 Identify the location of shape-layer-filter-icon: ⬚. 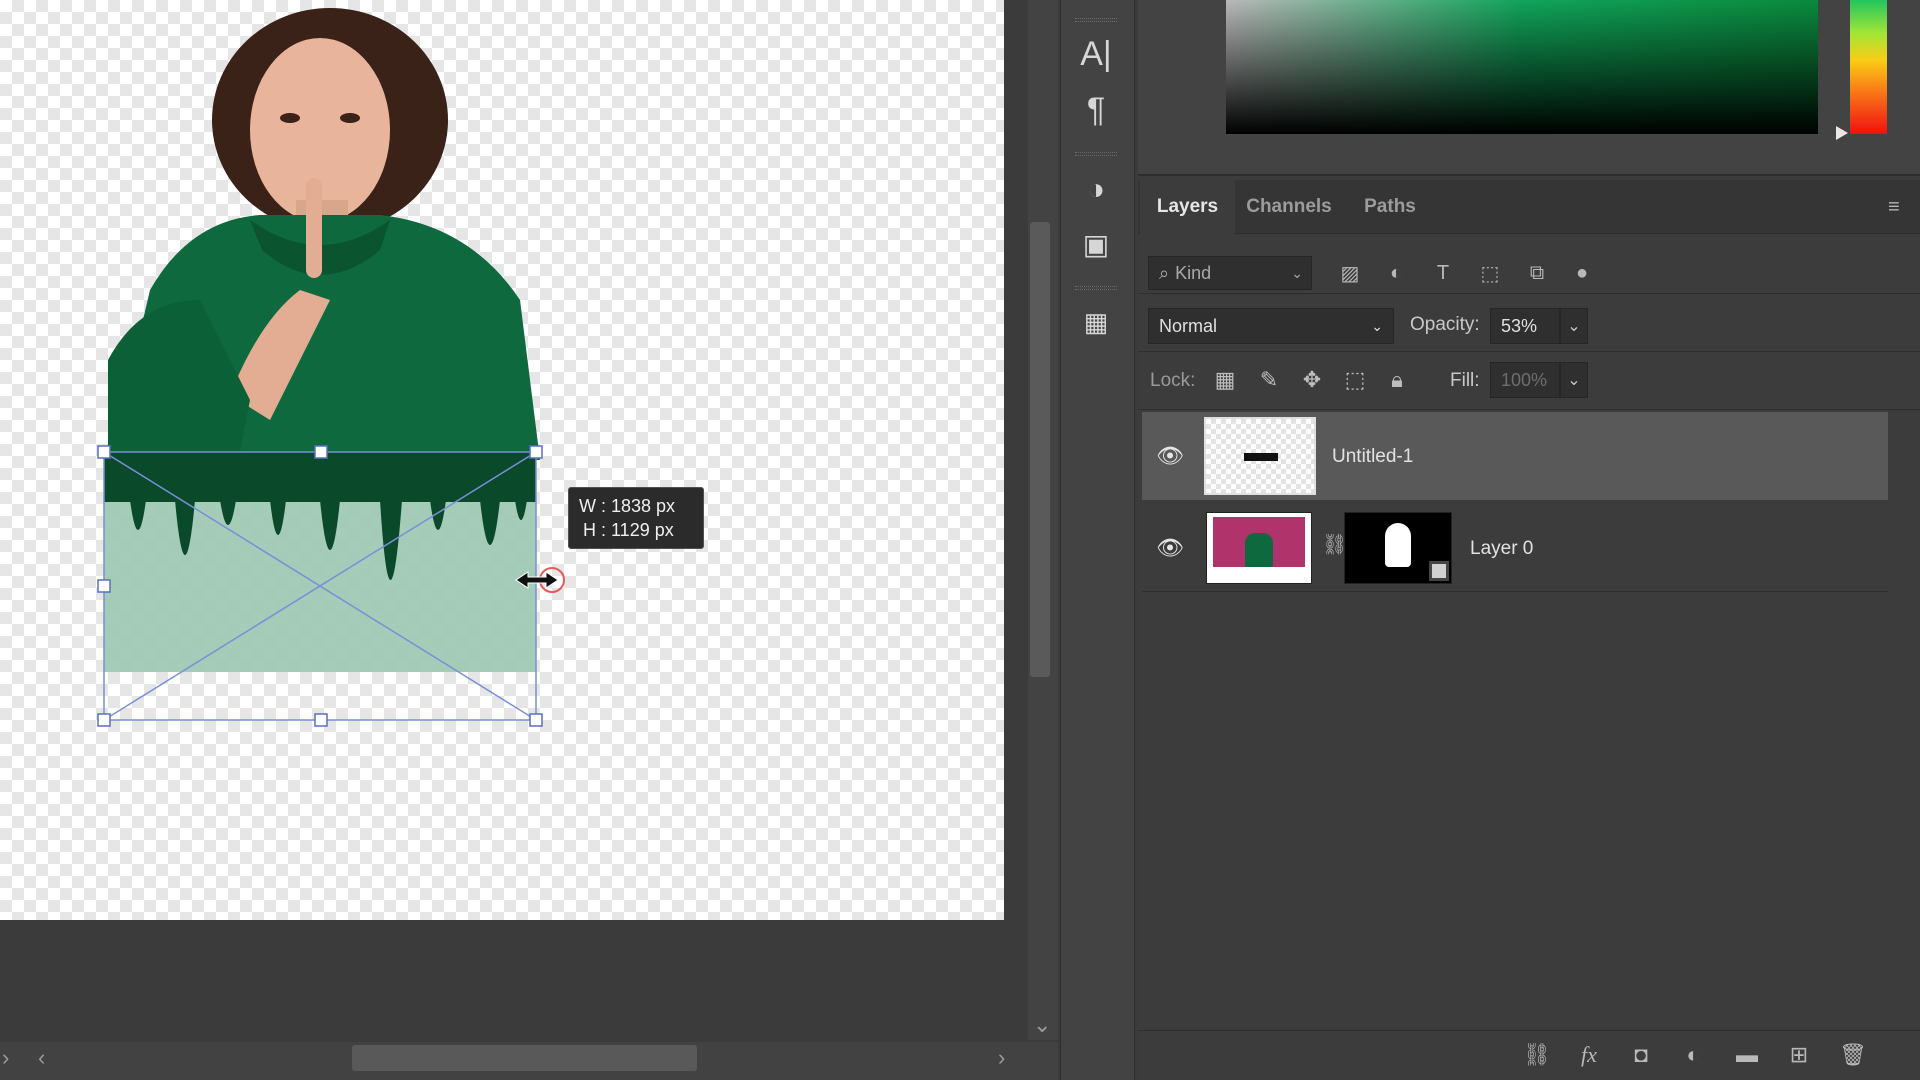
(1490, 273).